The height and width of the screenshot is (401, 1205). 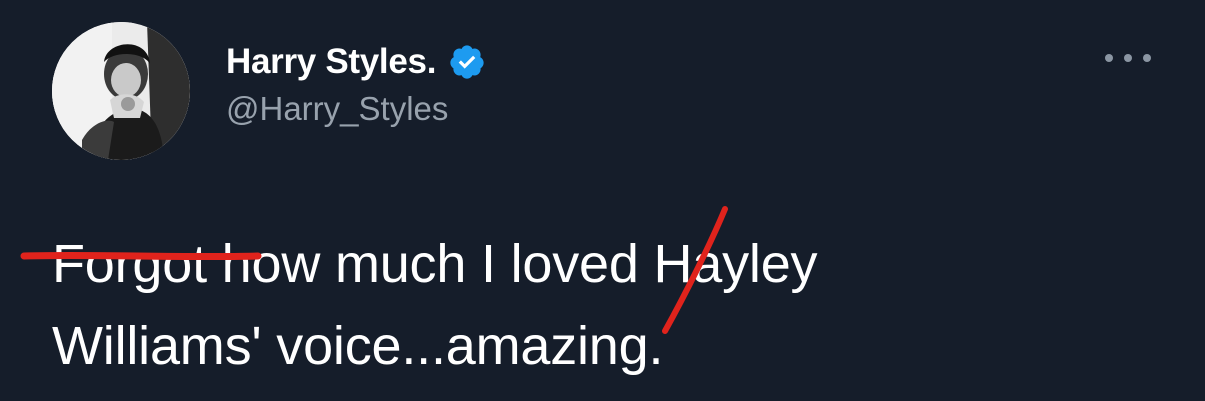 What do you see at coordinates (331, 62) in the screenshot?
I see `author-display-name: Harry Styles.` at bounding box center [331, 62].